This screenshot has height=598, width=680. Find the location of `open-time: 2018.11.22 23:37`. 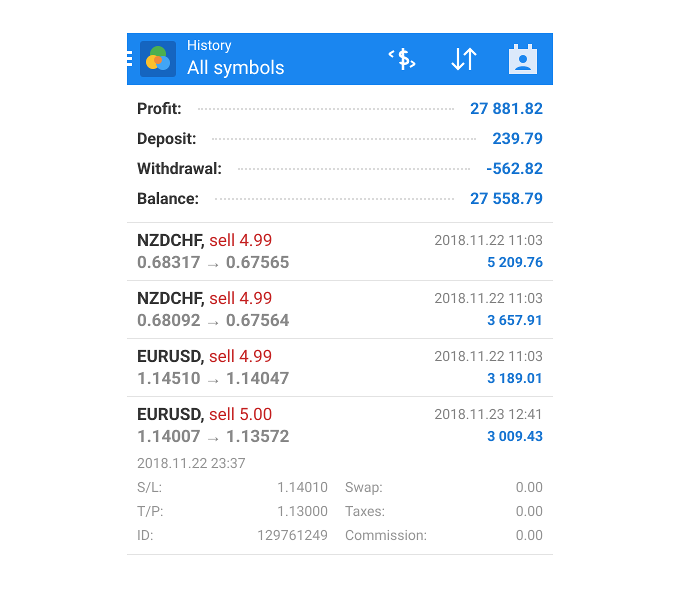

open-time: 2018.11.22 23:37 is located at coordinates (192, 464).